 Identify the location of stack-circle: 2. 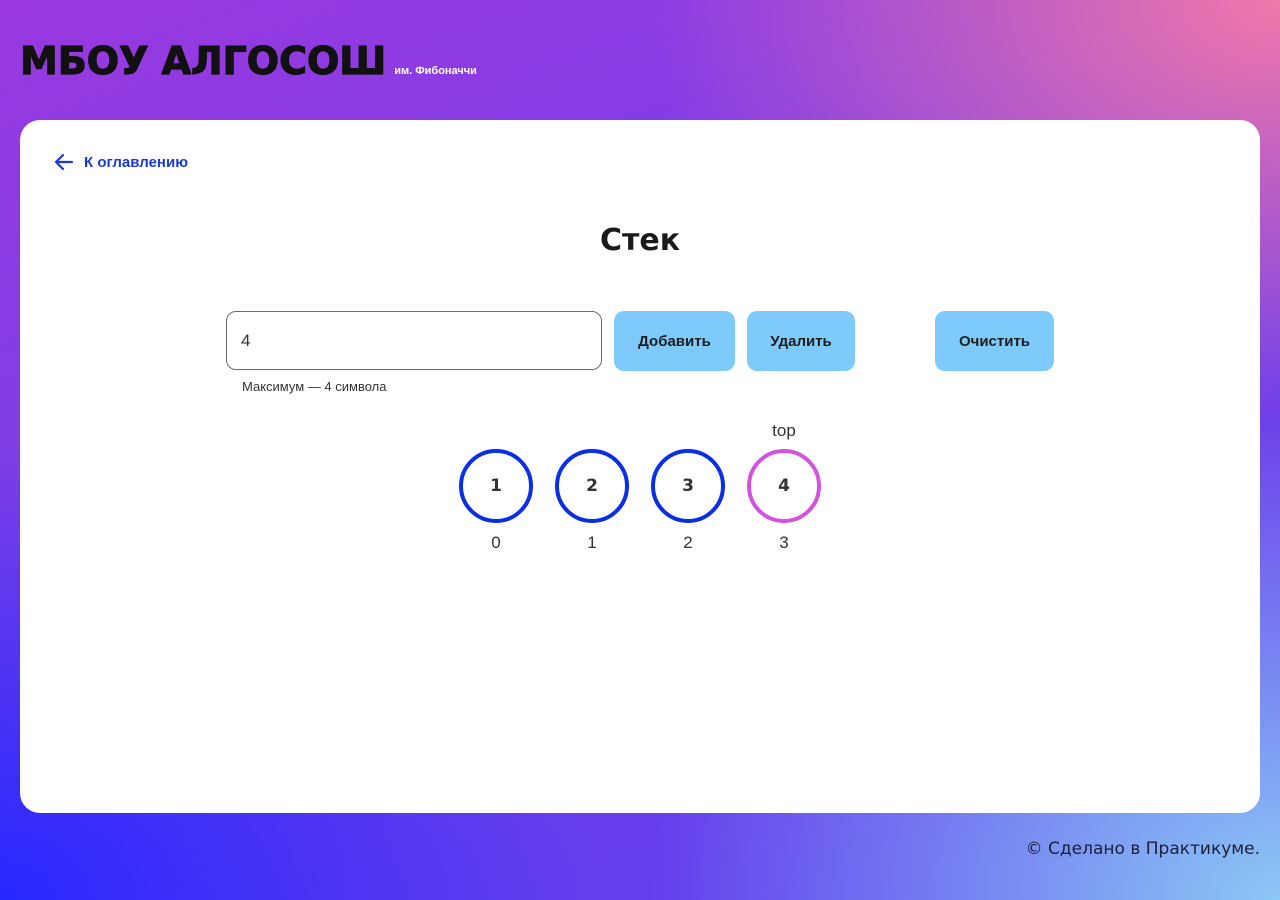
(592, 486).